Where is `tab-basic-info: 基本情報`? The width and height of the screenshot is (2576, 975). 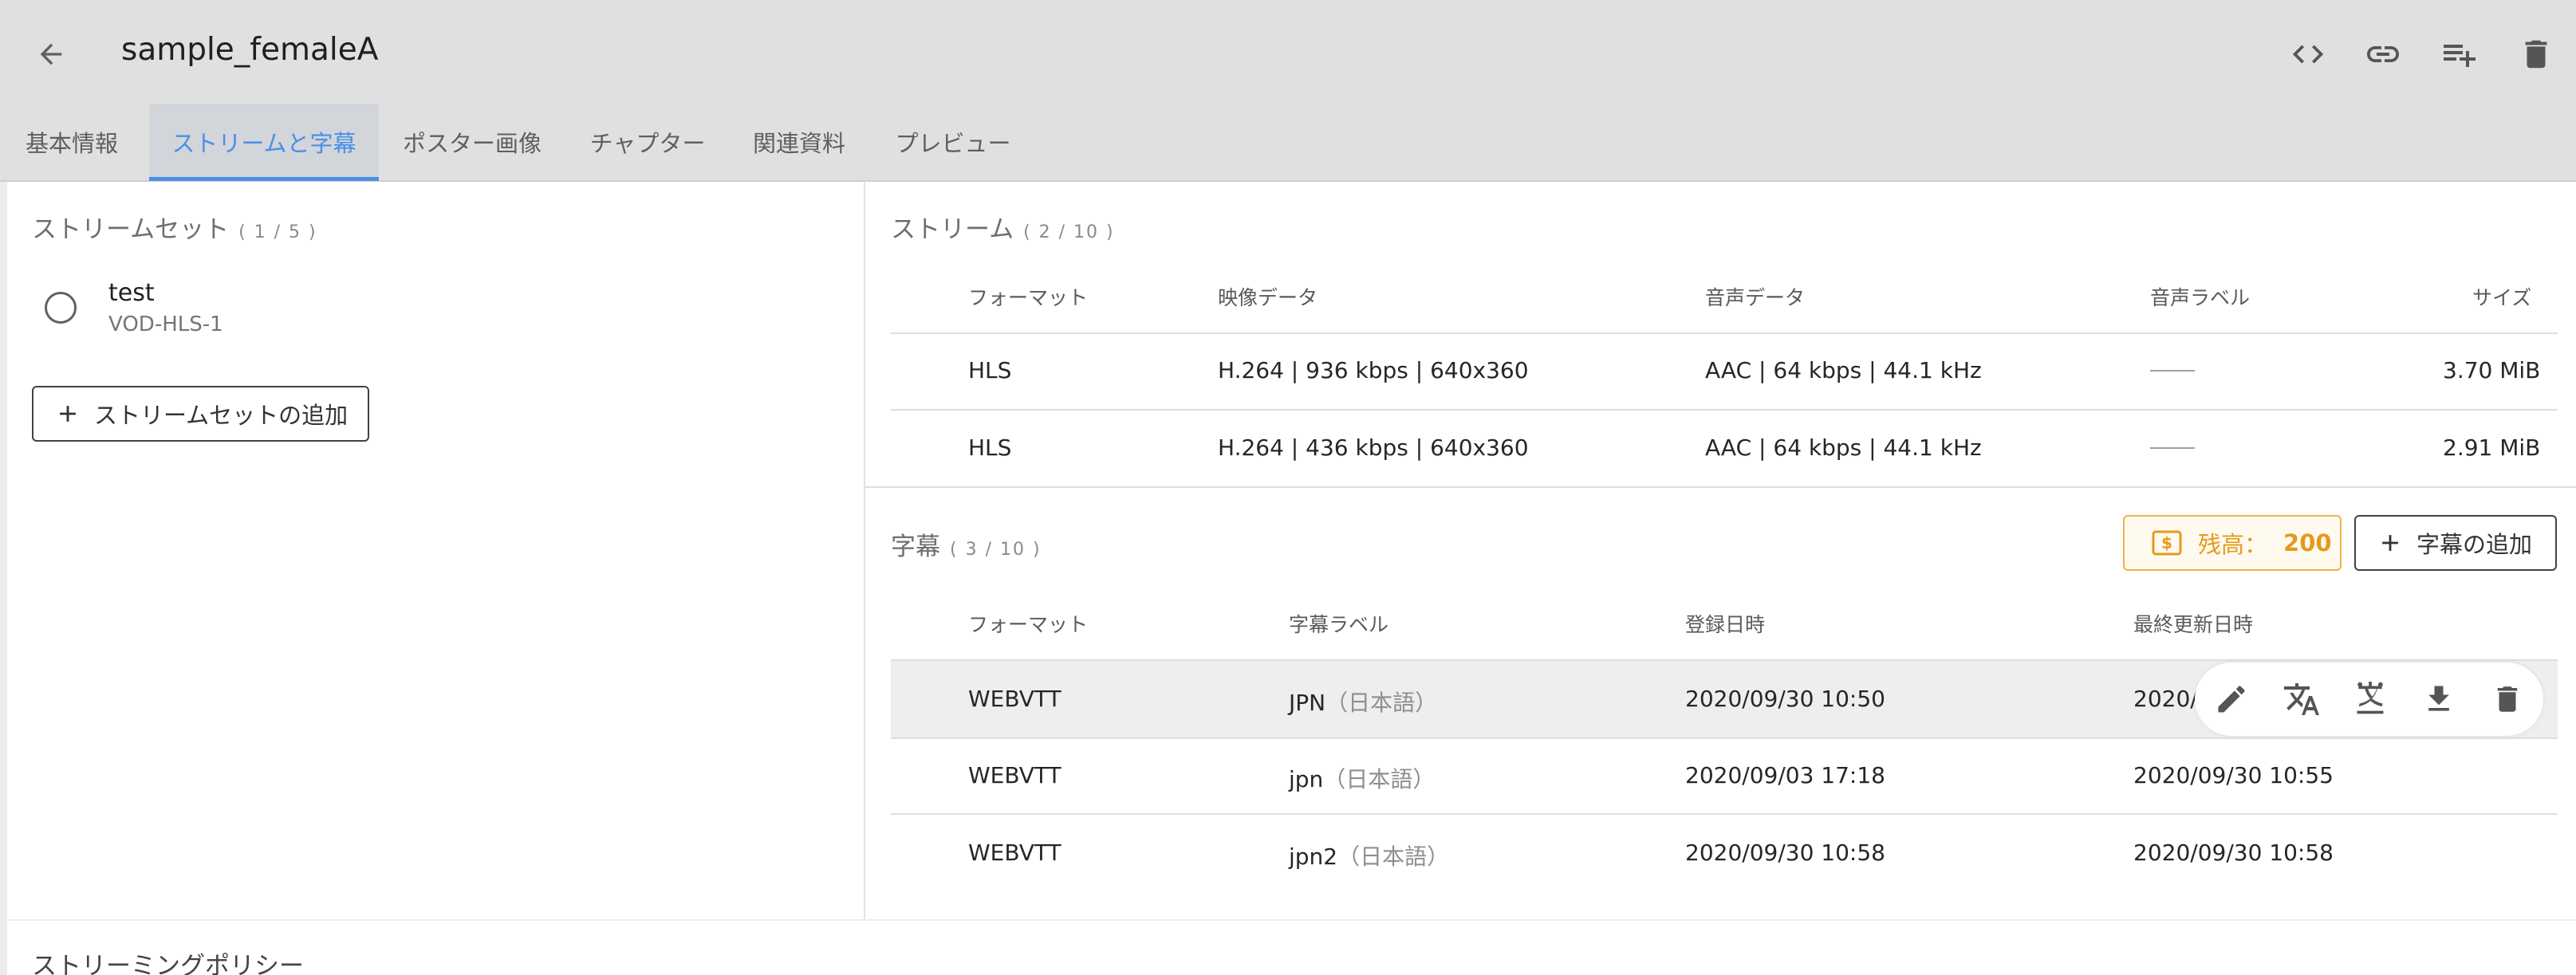 tab-basic-info: 基本情報 is located at coordinates (72, 142).